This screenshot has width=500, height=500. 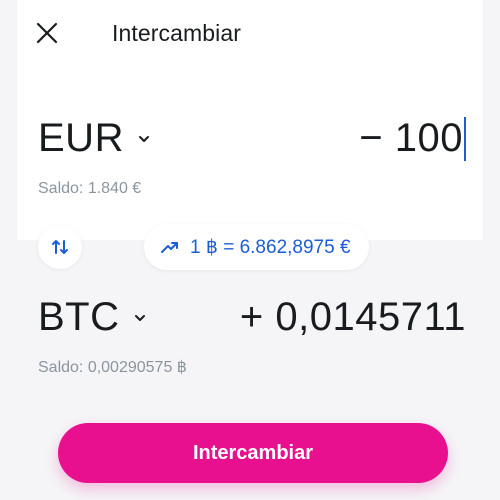 I want to click on to-balance: Saldo: 0,00290575 ฿, so click(x=112, y=367).